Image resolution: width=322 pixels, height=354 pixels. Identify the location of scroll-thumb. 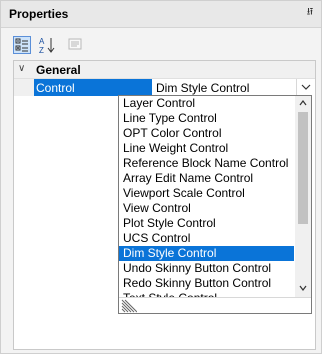
(303, 168).